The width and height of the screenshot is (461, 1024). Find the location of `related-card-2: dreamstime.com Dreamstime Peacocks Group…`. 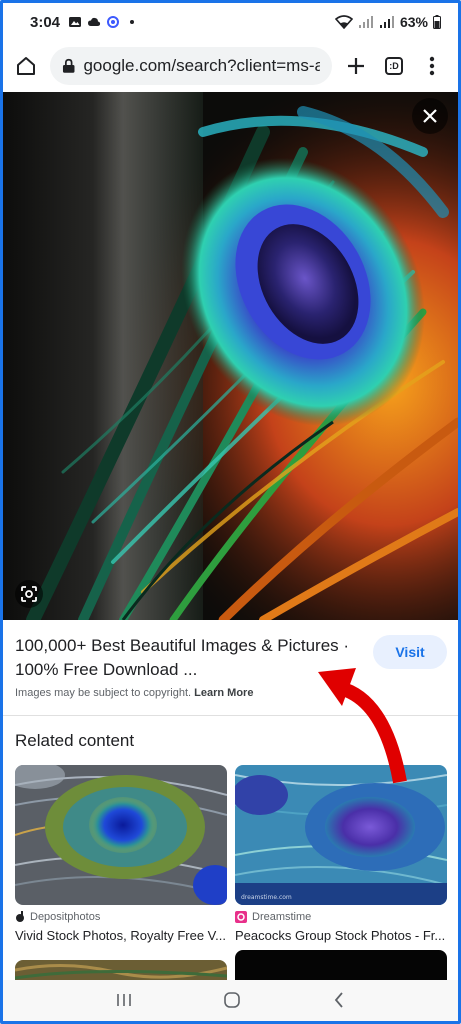

related-card-2: dreamstime.com Dreamstime Peacocks Group… is located at coordinates (341, 854).